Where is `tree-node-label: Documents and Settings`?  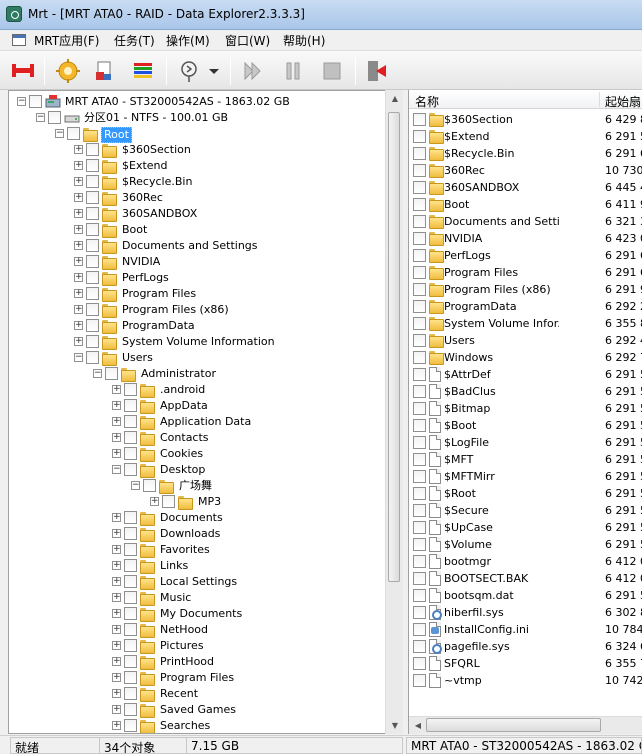 tree-node-label: Documents and Settings is located at coordinates (190, 246).